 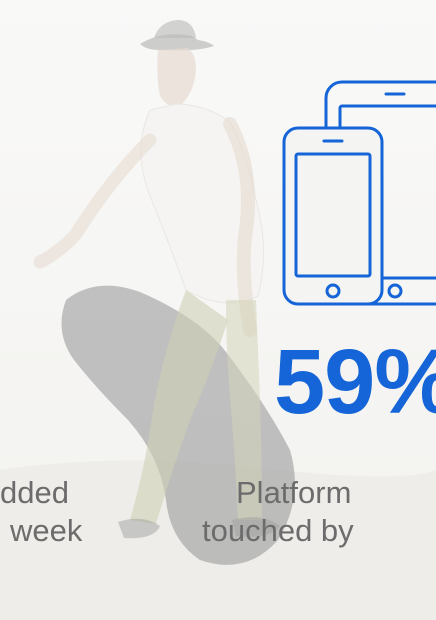 I want to click on previous-stat-caption-line1: dded, so click(x=34, y=492).